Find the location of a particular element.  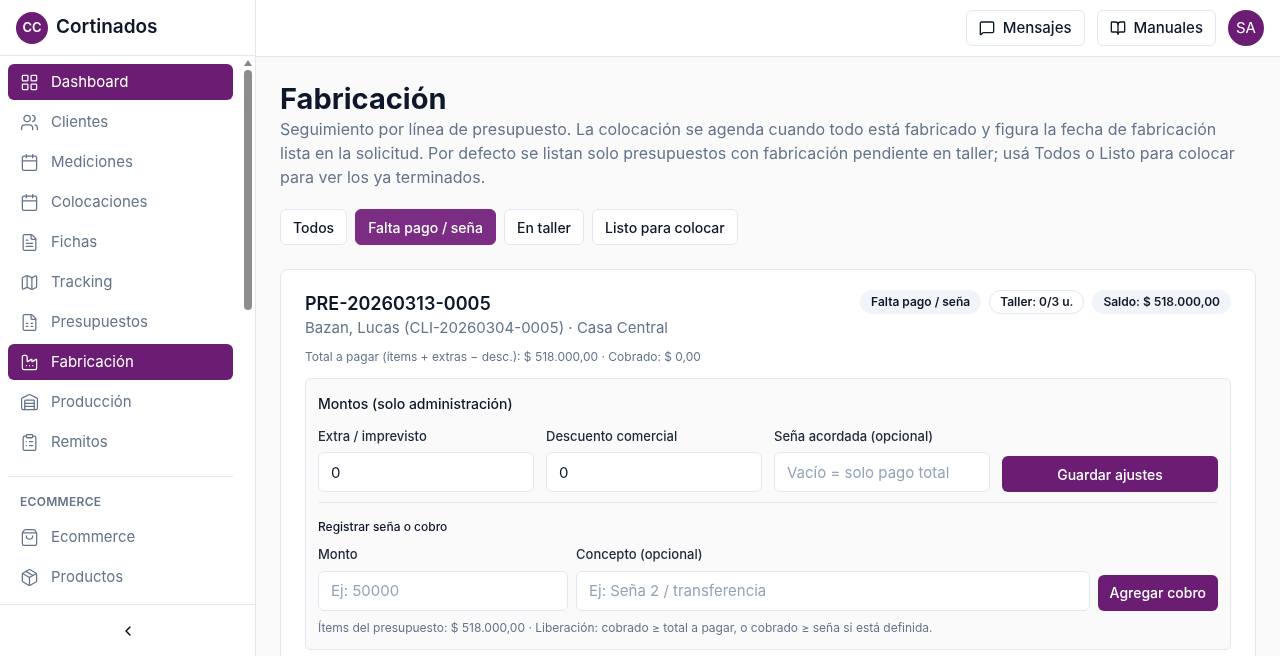

input-field: Vacío = solo pago total is located at coordinates (882, 472).